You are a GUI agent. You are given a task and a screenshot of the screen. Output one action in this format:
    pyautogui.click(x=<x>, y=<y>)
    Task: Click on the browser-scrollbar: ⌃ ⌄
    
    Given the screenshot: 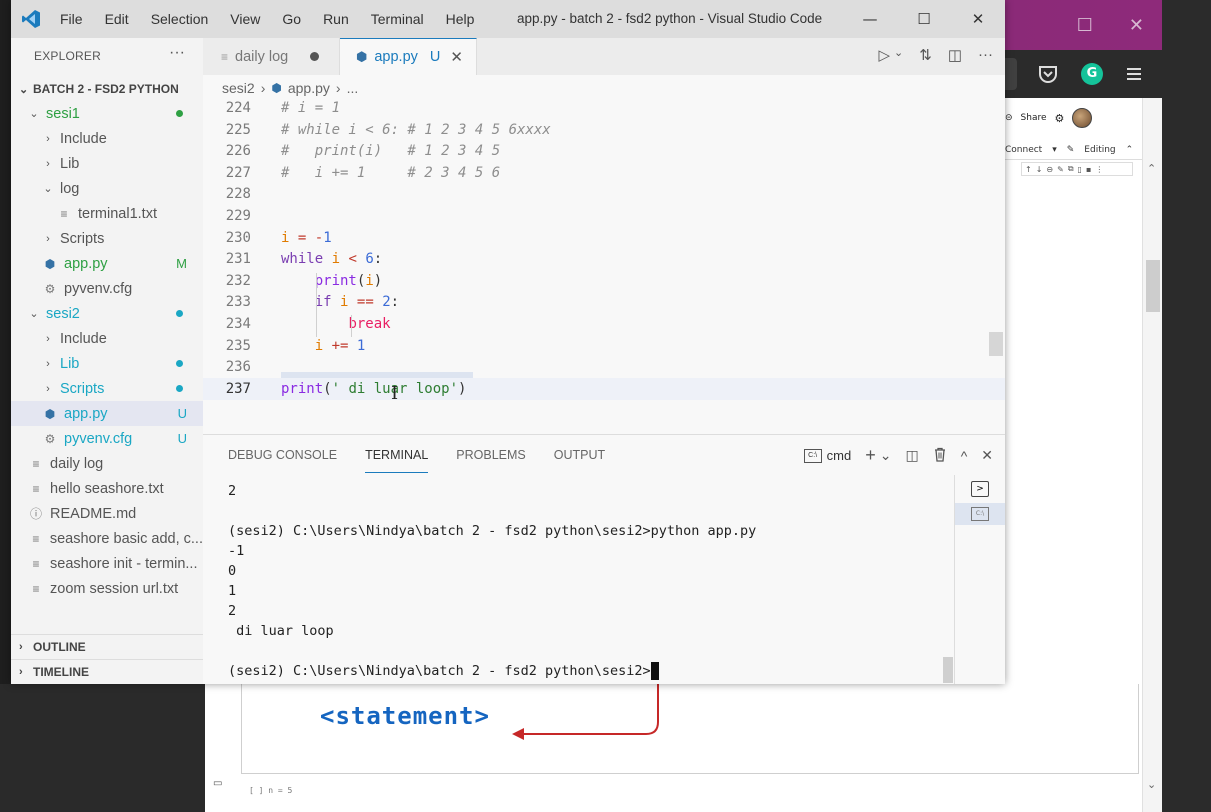 What is the action you would take?
    pyautogui.click(x=1152, y=455)
    